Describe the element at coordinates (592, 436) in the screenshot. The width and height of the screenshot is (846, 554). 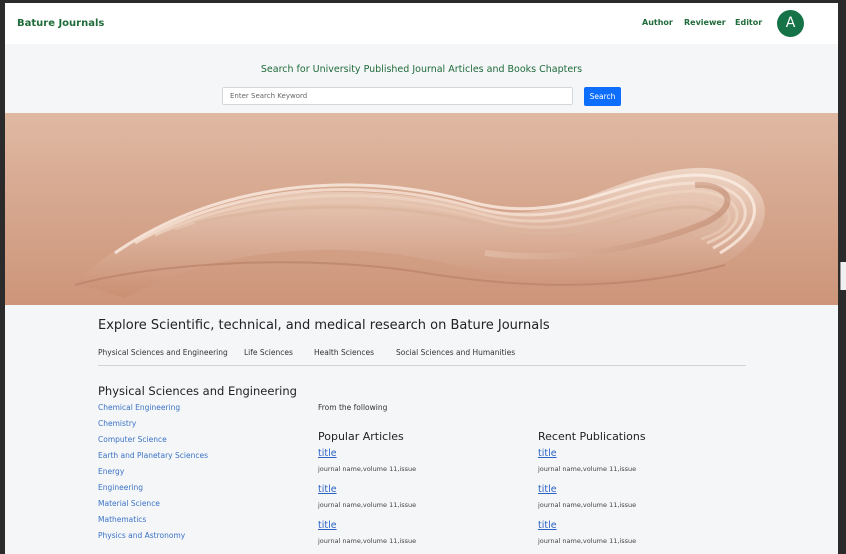
I see `recent-publications-heading: Recent Publications` at that location.